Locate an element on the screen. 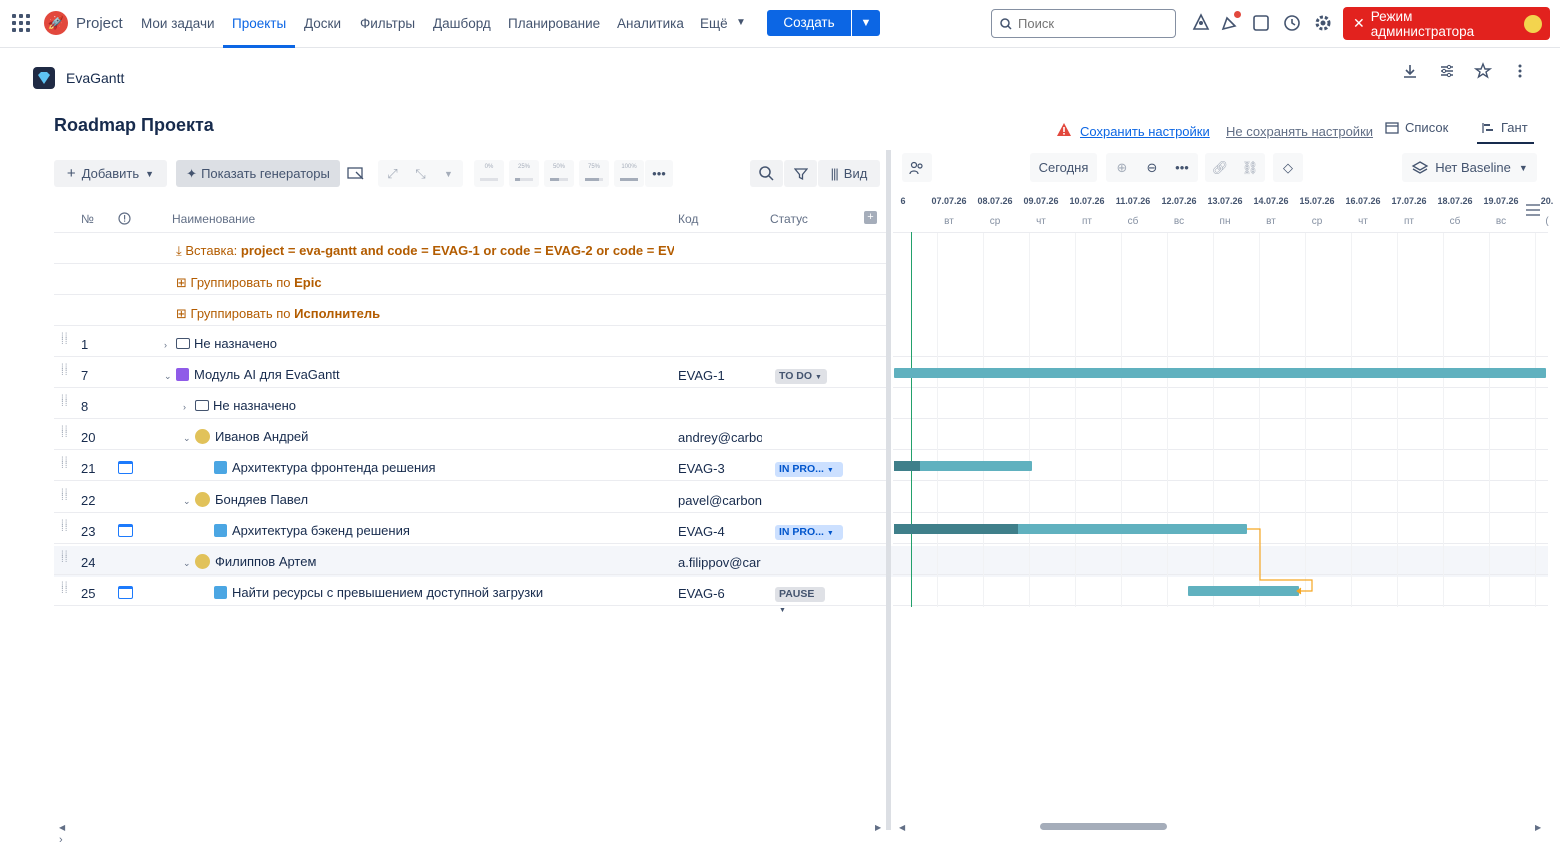  nav-projects: Проекты is located at coordinates (259, 23).